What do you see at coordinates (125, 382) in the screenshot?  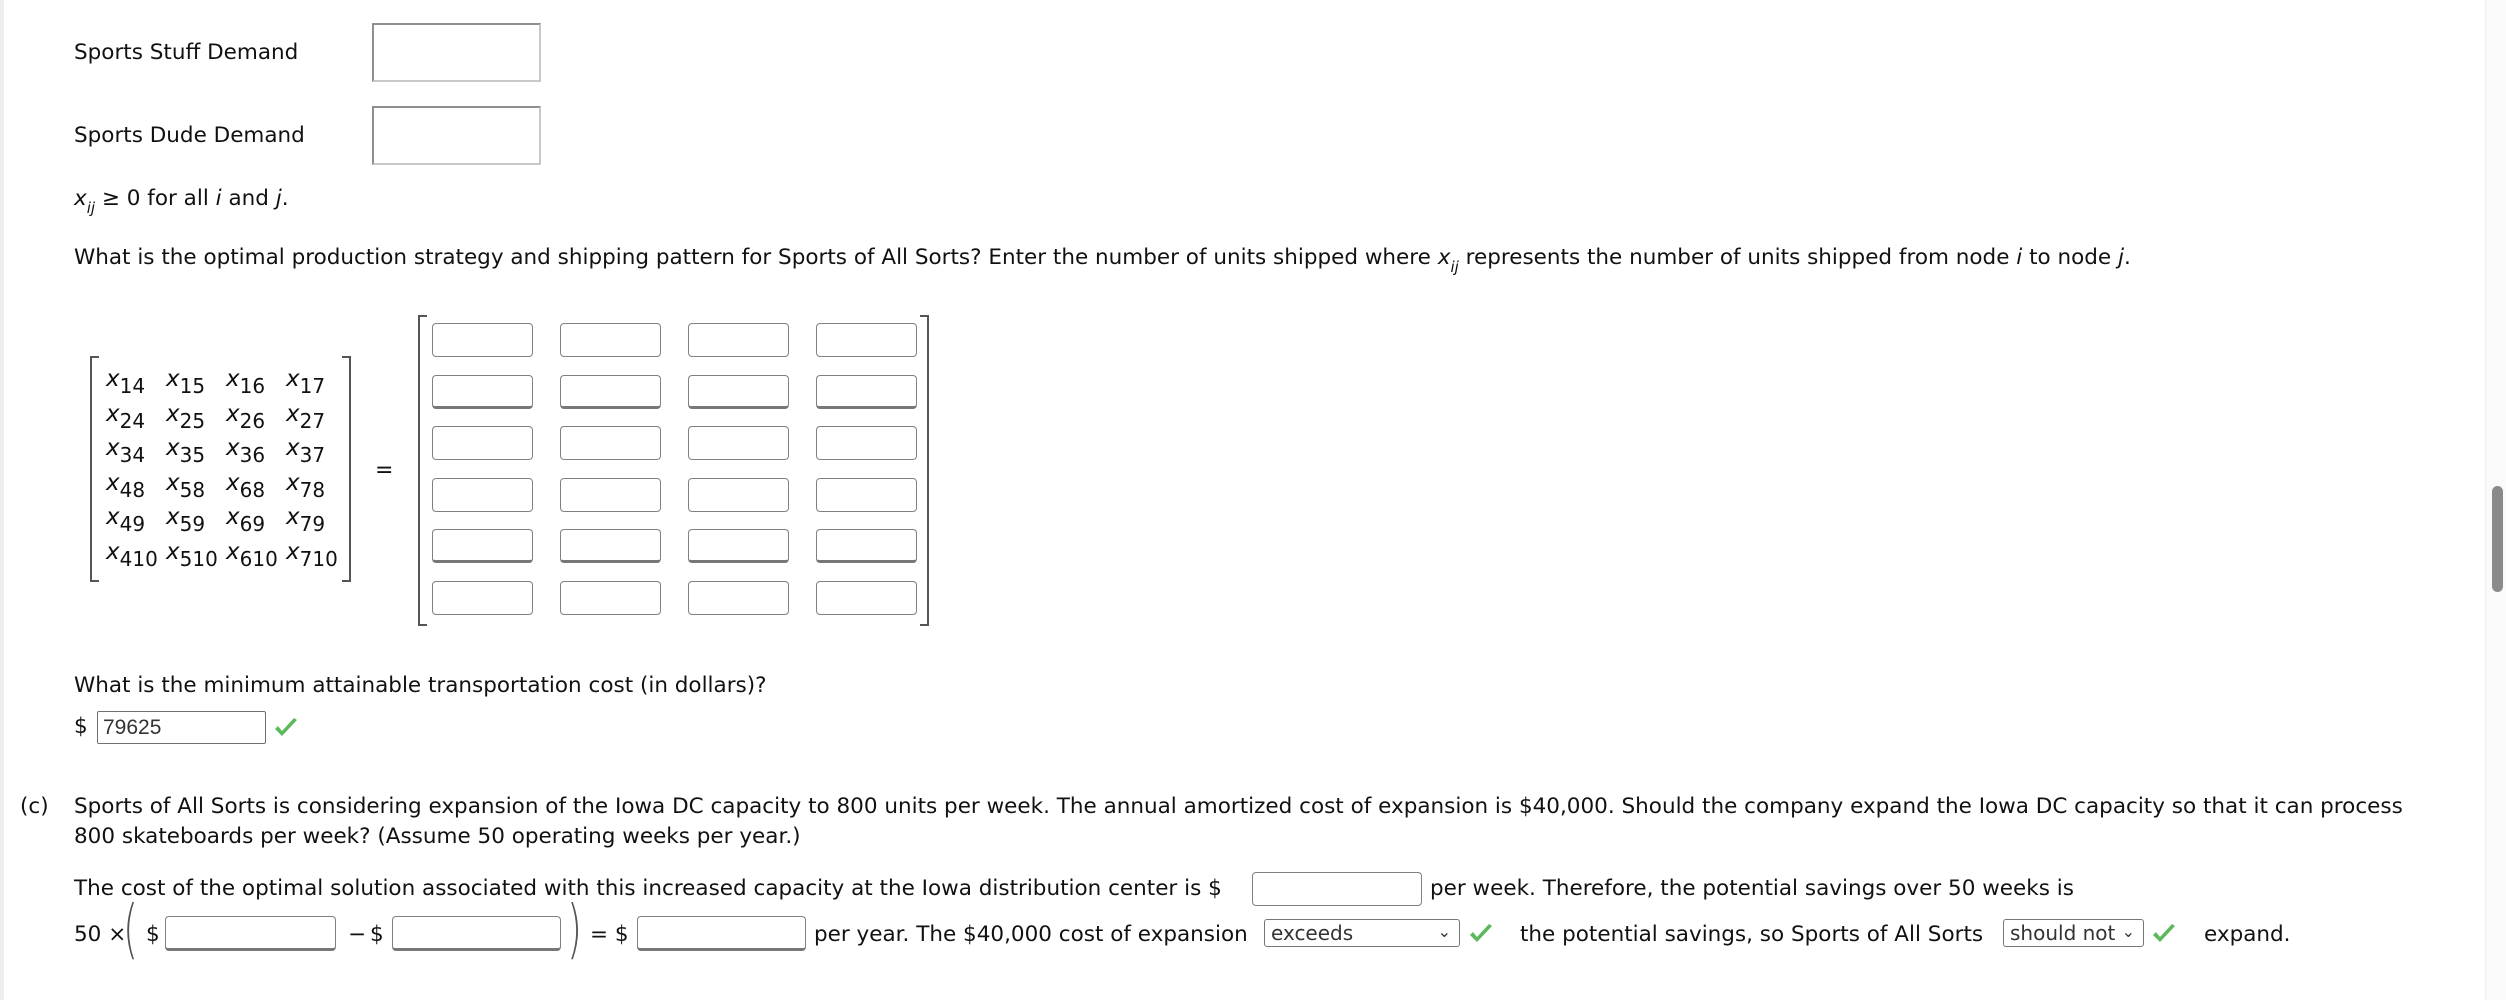 I see `matrix-variable-x14: x14` at bounding box center [125, 382].